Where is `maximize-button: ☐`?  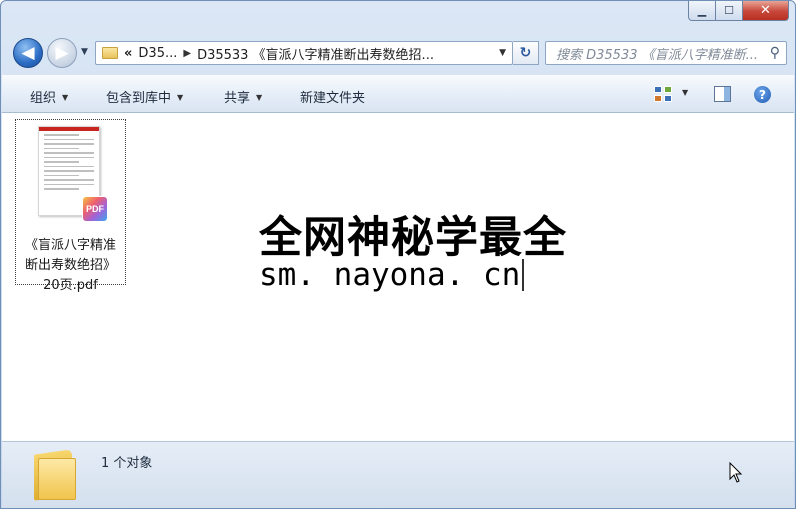 maximize-button: ☐ is located at coordinates (729, 11).